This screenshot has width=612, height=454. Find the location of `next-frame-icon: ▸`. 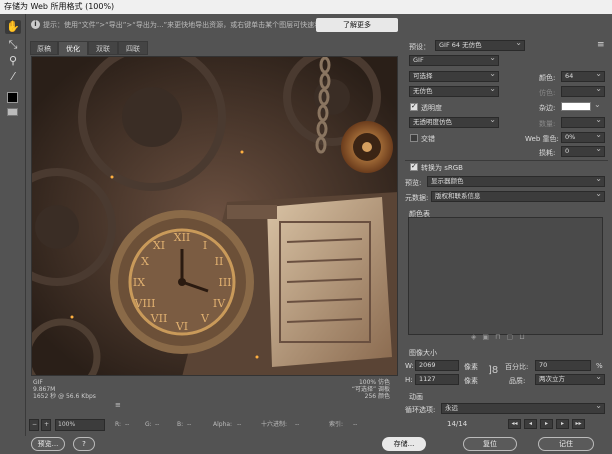

next-frame-icon: ▸ is located at coordinates (562, 424).